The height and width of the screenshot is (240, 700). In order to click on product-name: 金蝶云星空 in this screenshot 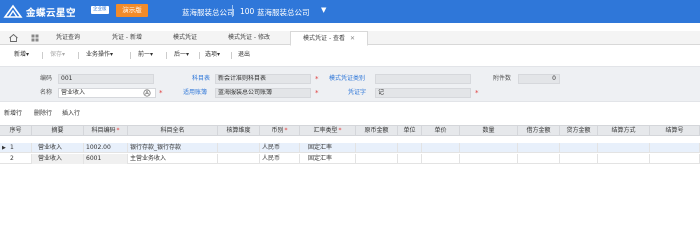, I will do `click(51, 13)`.